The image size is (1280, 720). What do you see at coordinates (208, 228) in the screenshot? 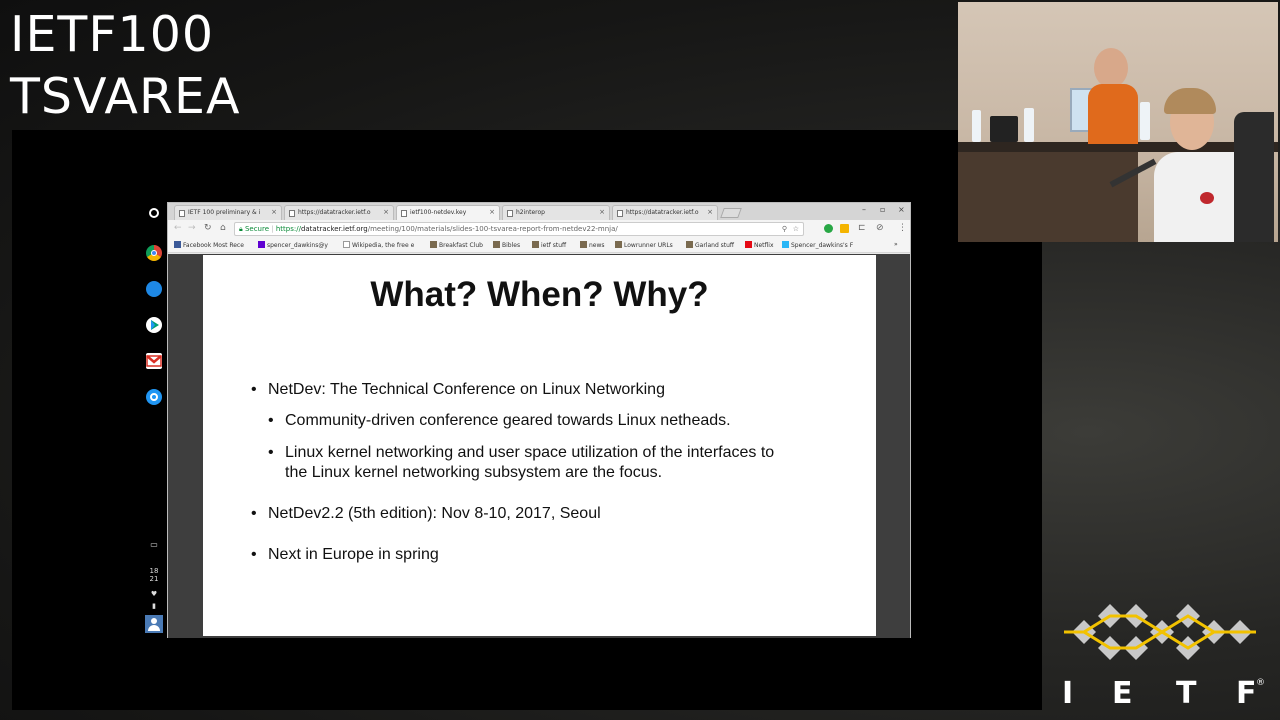
I see `reload-icon: ↻` at bounding box center [208, 228].